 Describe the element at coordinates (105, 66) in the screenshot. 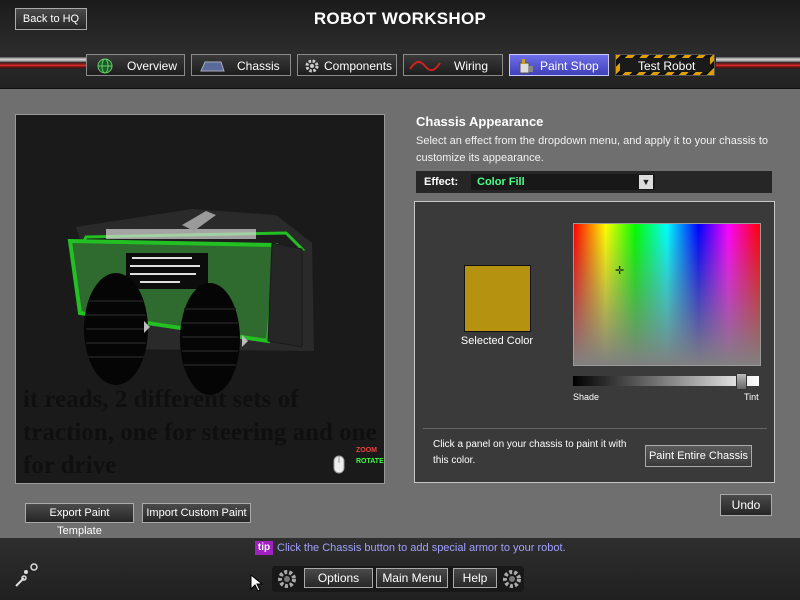

I see `globe-icon` at that location.